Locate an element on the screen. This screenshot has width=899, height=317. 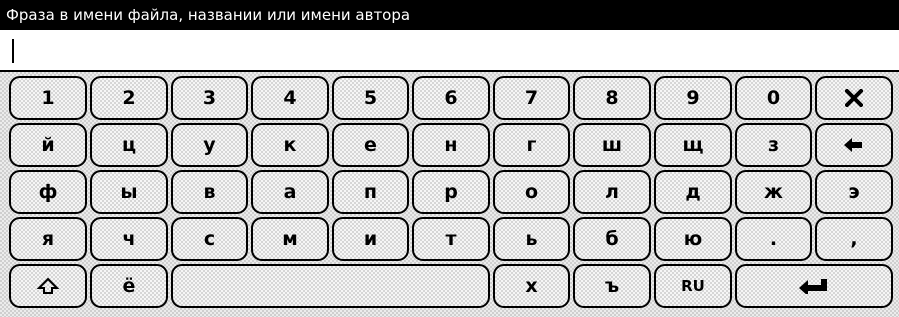
key-digit: 6 is located at coordinates (451, 98).